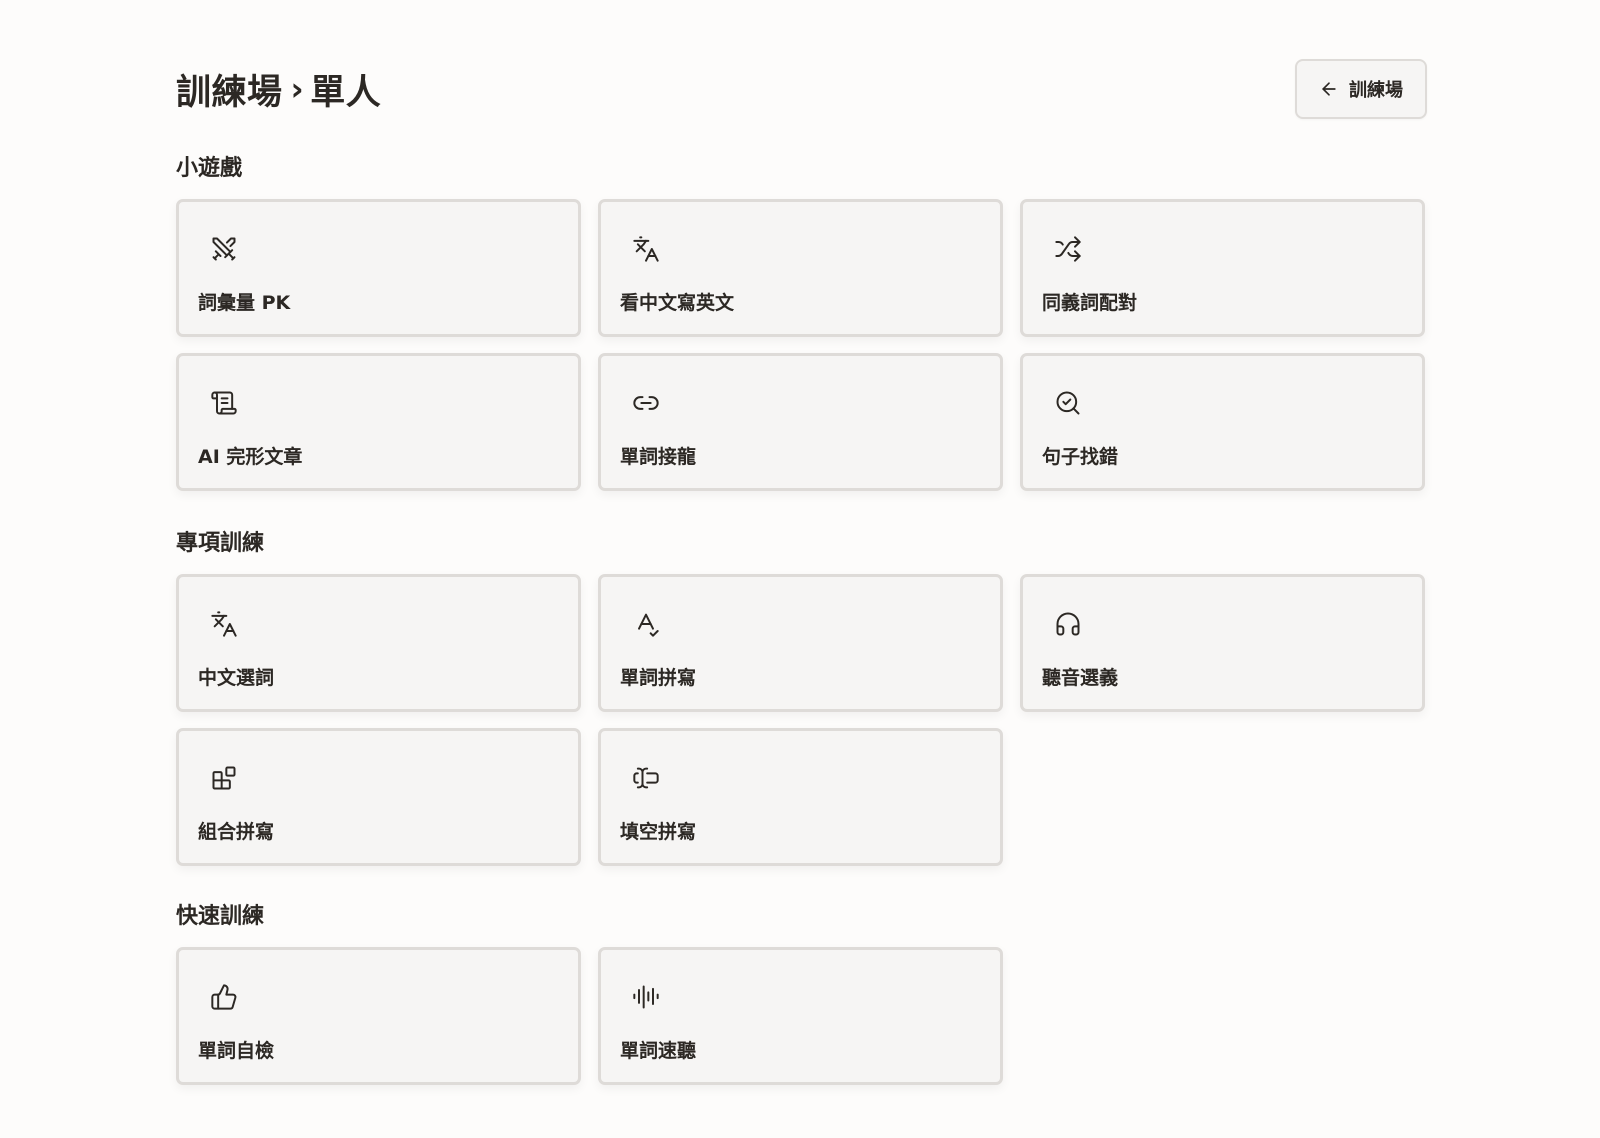 The width and height of the screenshot is (1600, 1138). What do you see at coordinates (677, 303) in the screenshot?
I see `card-label: 看中文寫英文` at bounding box center [677, 303].